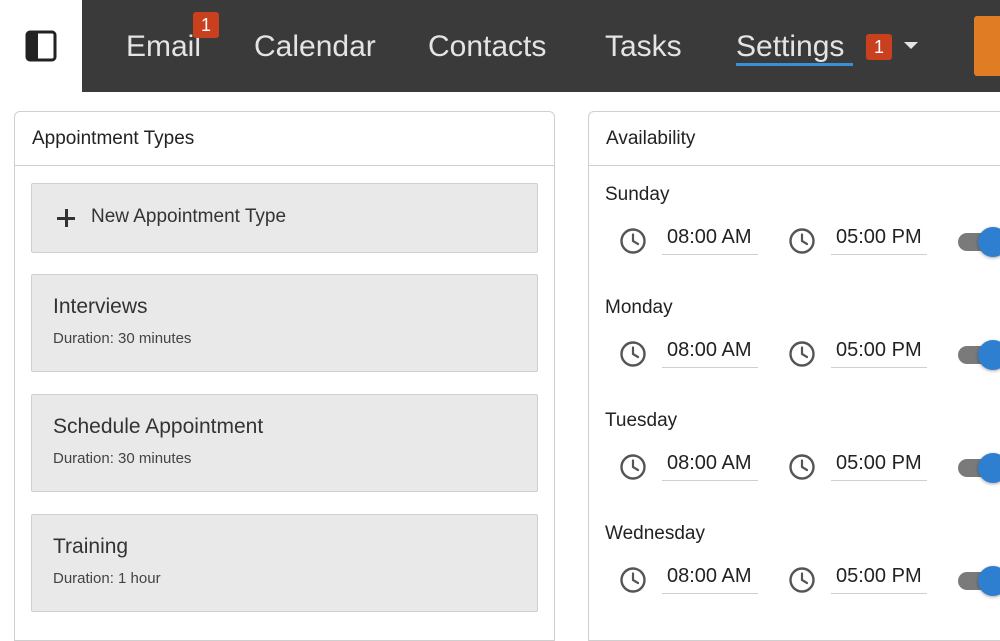 The image size is (1000, 641). Describe the element at coordinates (158, 426) in the screenshot. I see `appointment-type-name: Schedule Appointment` at that location.